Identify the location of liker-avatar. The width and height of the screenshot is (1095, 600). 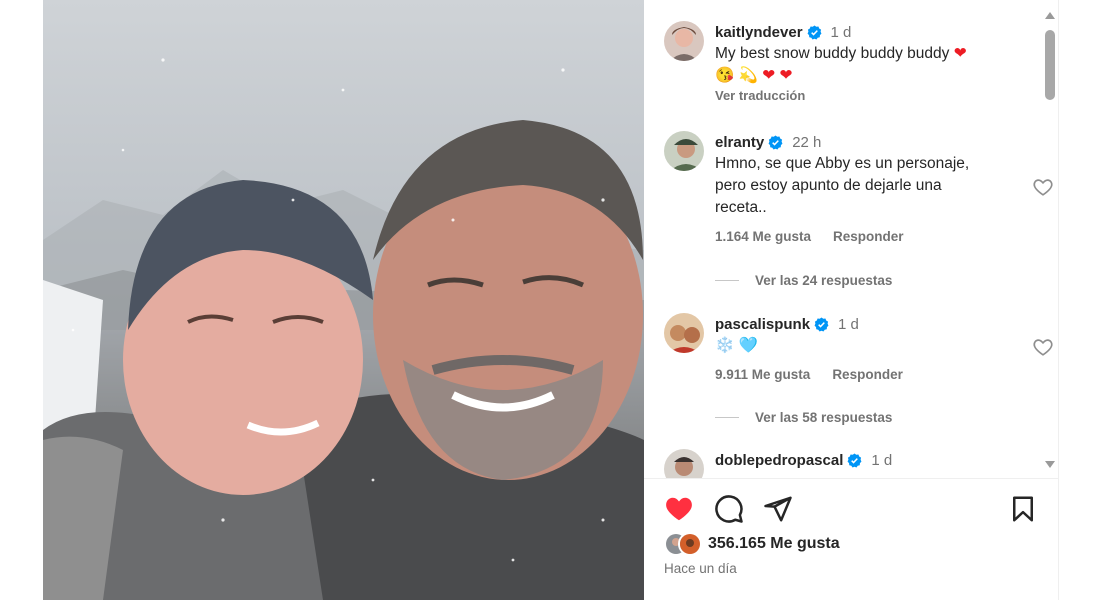
(690, 544).